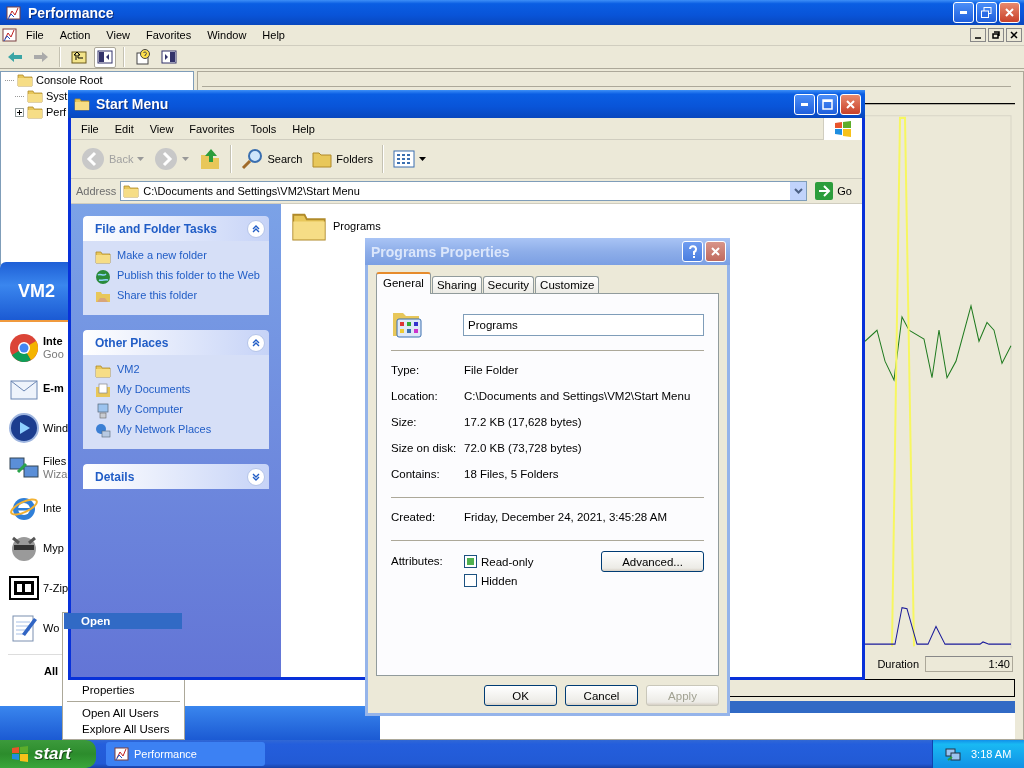 The height and width of the screenshot is (768, 1024). What do you see at coordinates (53, 388) in the screenshot?
I see `program-item: E-m` at bounding box center [53, 388].